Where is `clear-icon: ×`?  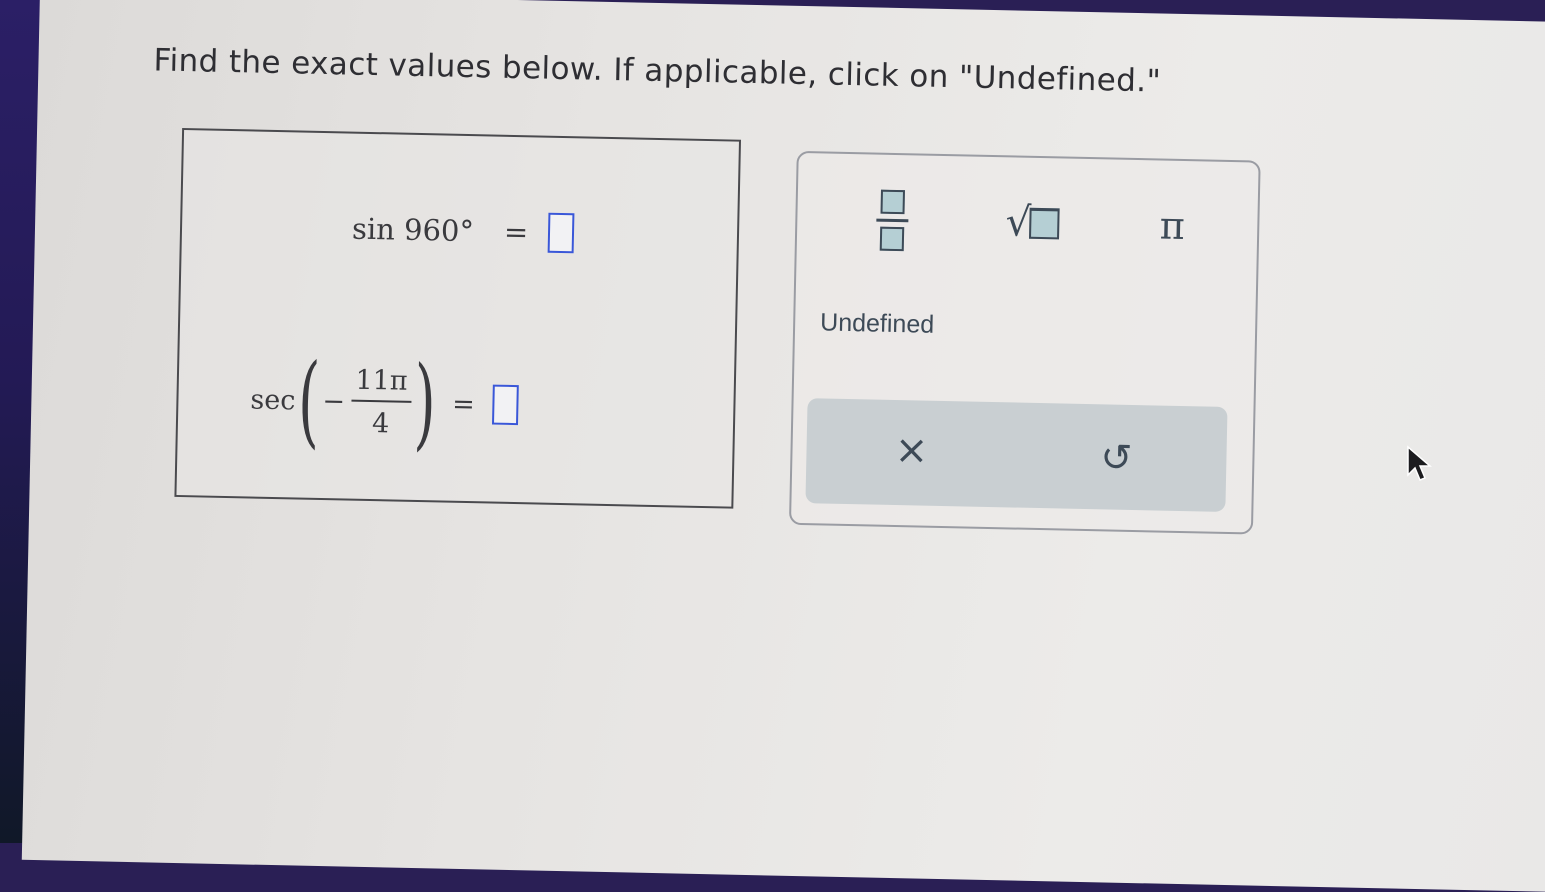 clear-icon: × is located at coordinates (911, 450).